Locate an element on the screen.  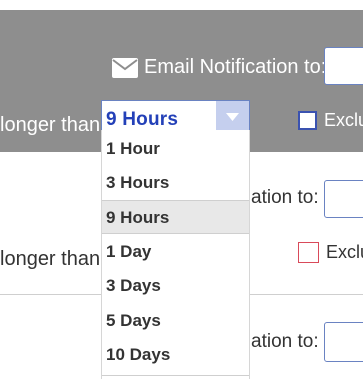
longer-than-label: longer than is located at coordinates (50, 125).